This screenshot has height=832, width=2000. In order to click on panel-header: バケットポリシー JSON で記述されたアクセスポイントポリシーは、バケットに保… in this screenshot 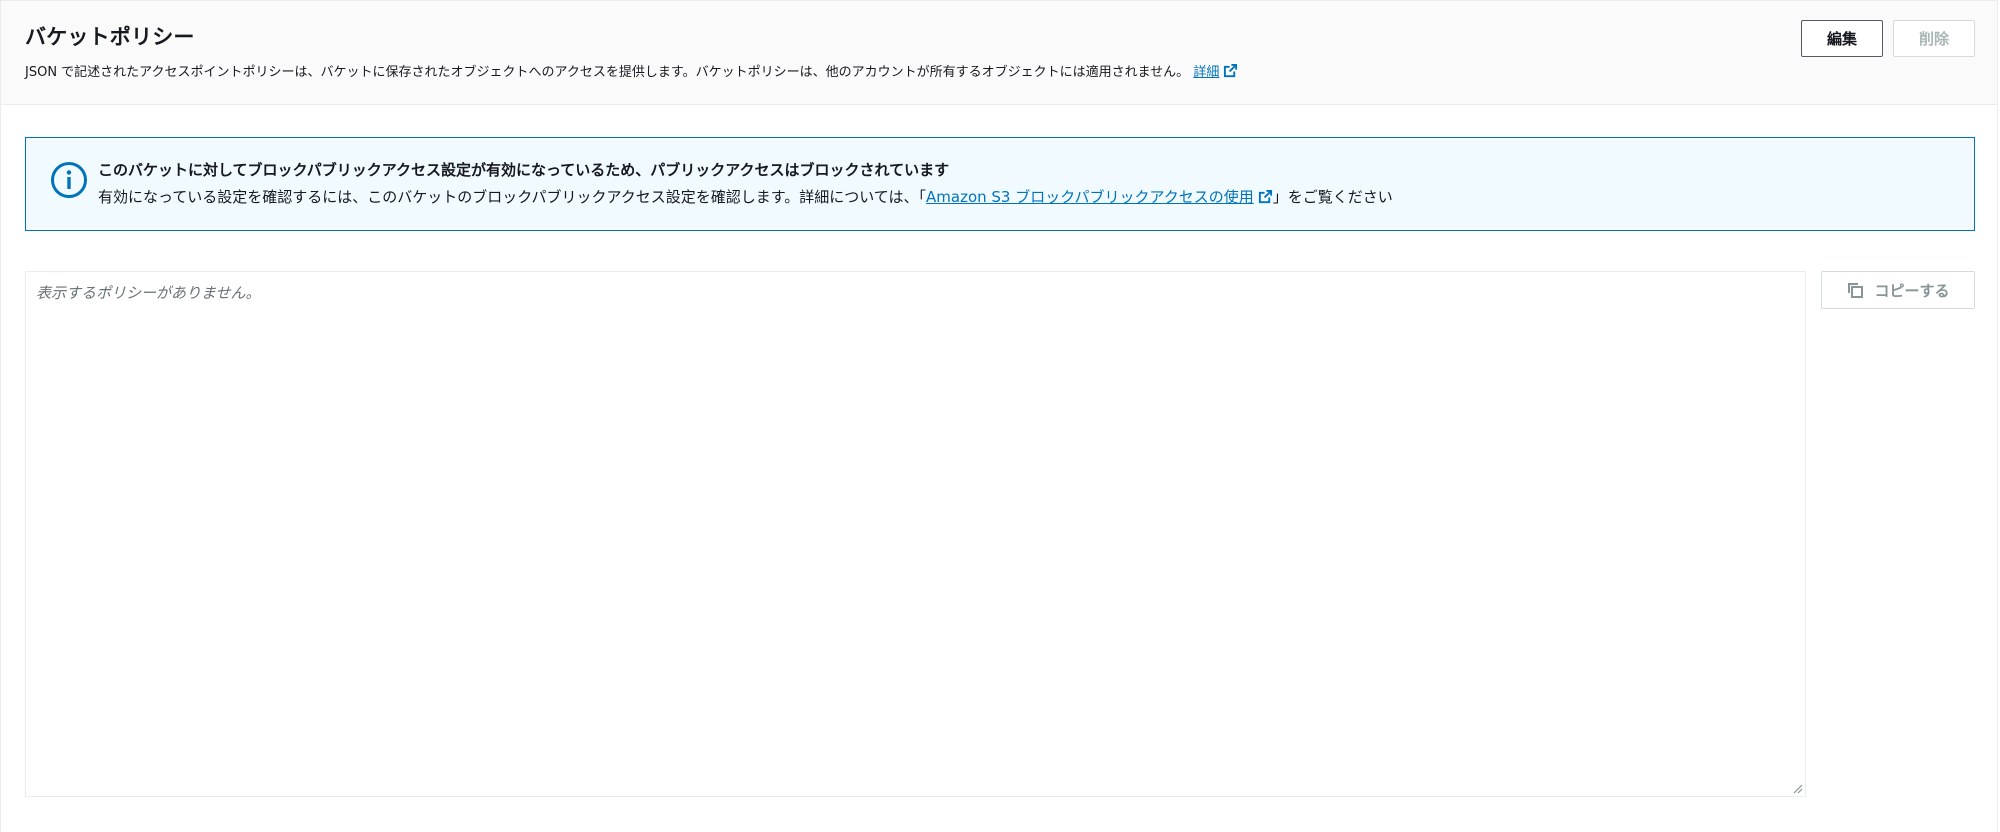, I will do `click(999, 53)`.